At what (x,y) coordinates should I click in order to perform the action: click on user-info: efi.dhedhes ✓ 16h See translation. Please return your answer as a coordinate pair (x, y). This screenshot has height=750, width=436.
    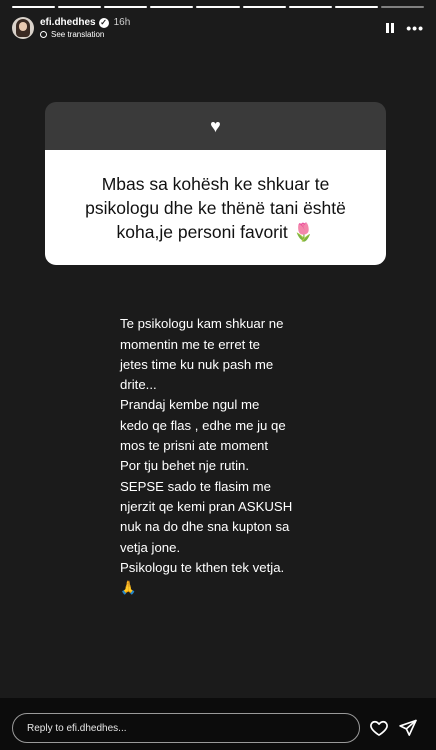
    Looking at the image, I should click on (85, 28).